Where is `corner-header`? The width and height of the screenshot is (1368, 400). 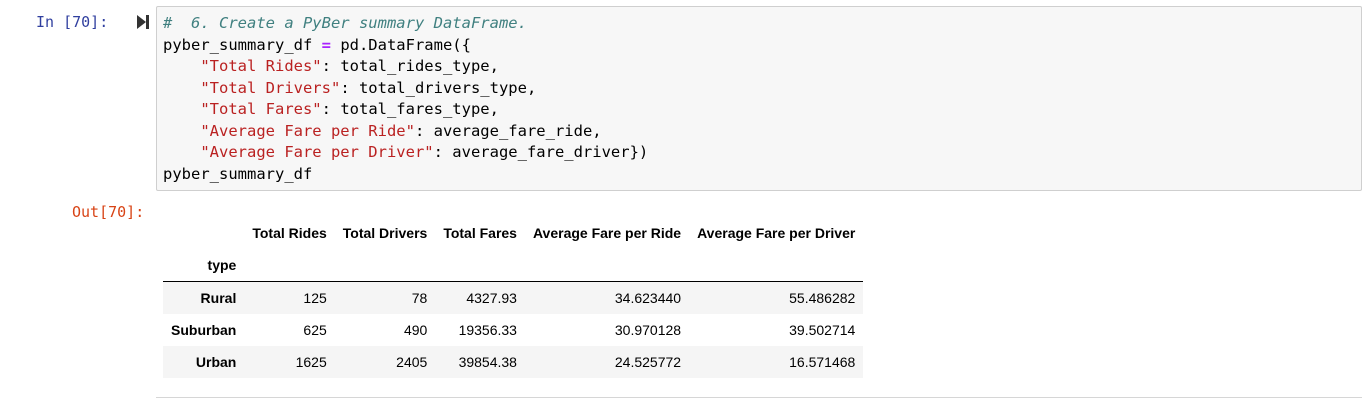
corner-header is located at coordinates (203, 233).